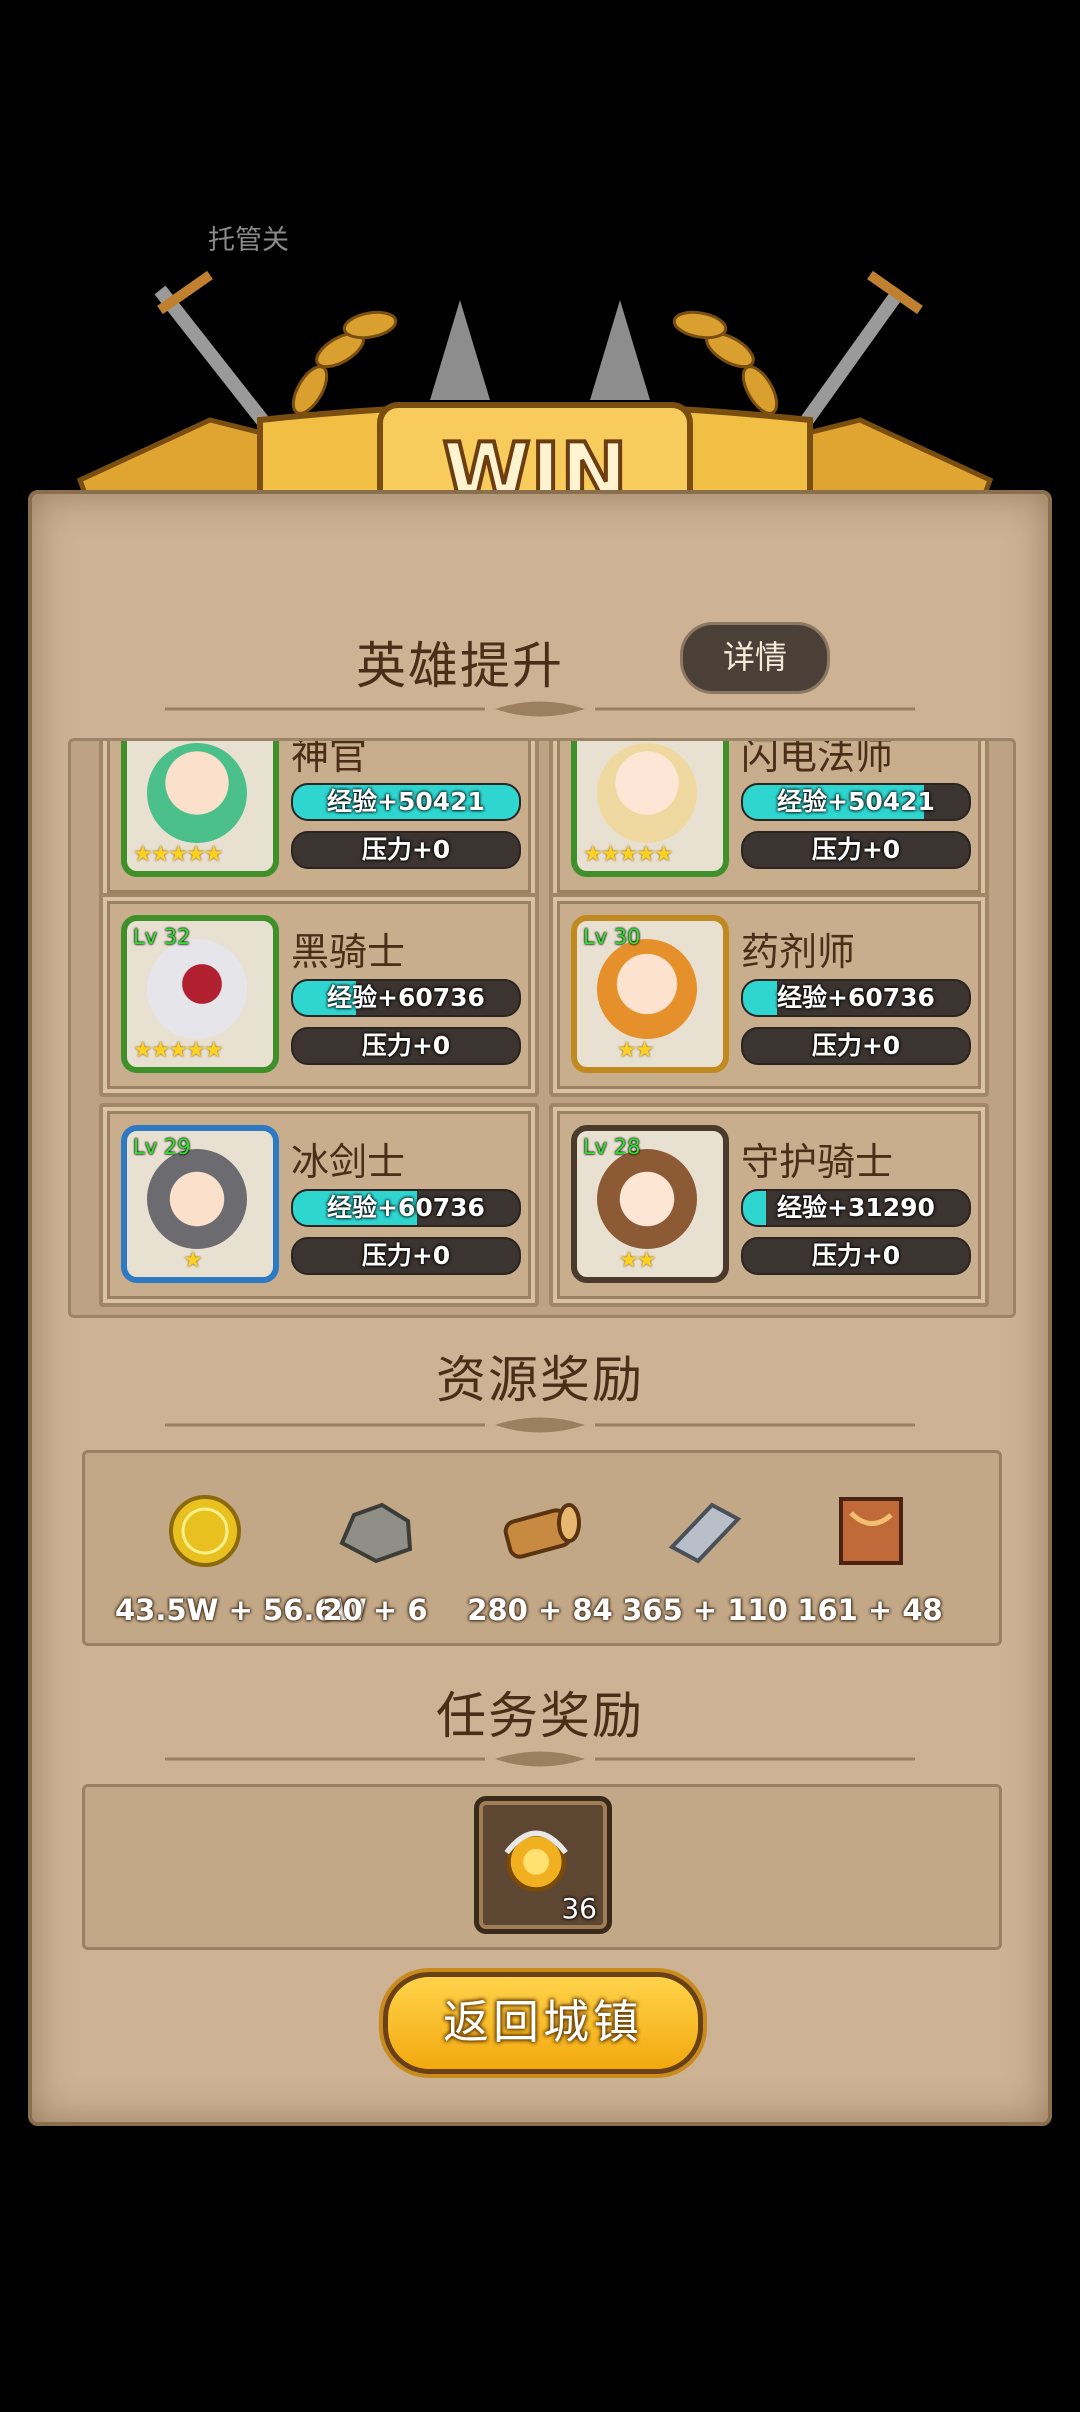 The height and width of the screenshot is (2412, 1080). I want to click on hero-card: Lv 28 ★★ 守护骑士 经验+31290 压力+0, so click(769, 1205).